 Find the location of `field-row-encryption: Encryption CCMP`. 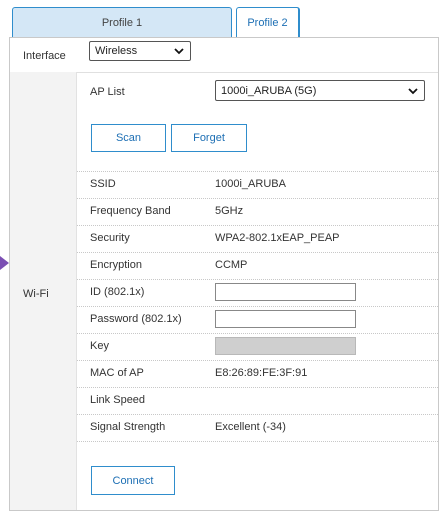

field-row-encryption: Encryption CCMP is located at coordinates (257, 264).